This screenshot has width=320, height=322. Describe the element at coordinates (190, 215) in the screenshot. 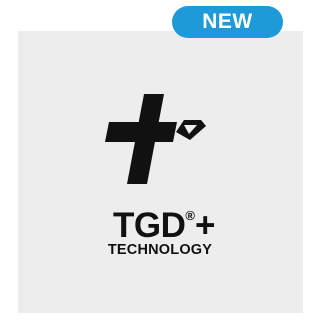

I see `registered-mark: ®` at that location.